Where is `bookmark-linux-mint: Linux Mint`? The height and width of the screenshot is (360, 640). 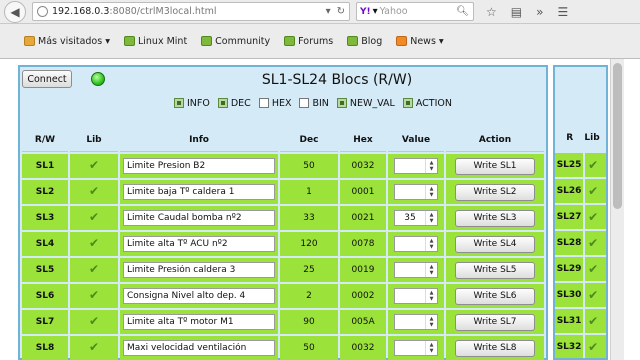
bookmark-linux-mint: Linux Mint is located at coordinates (155, 41).